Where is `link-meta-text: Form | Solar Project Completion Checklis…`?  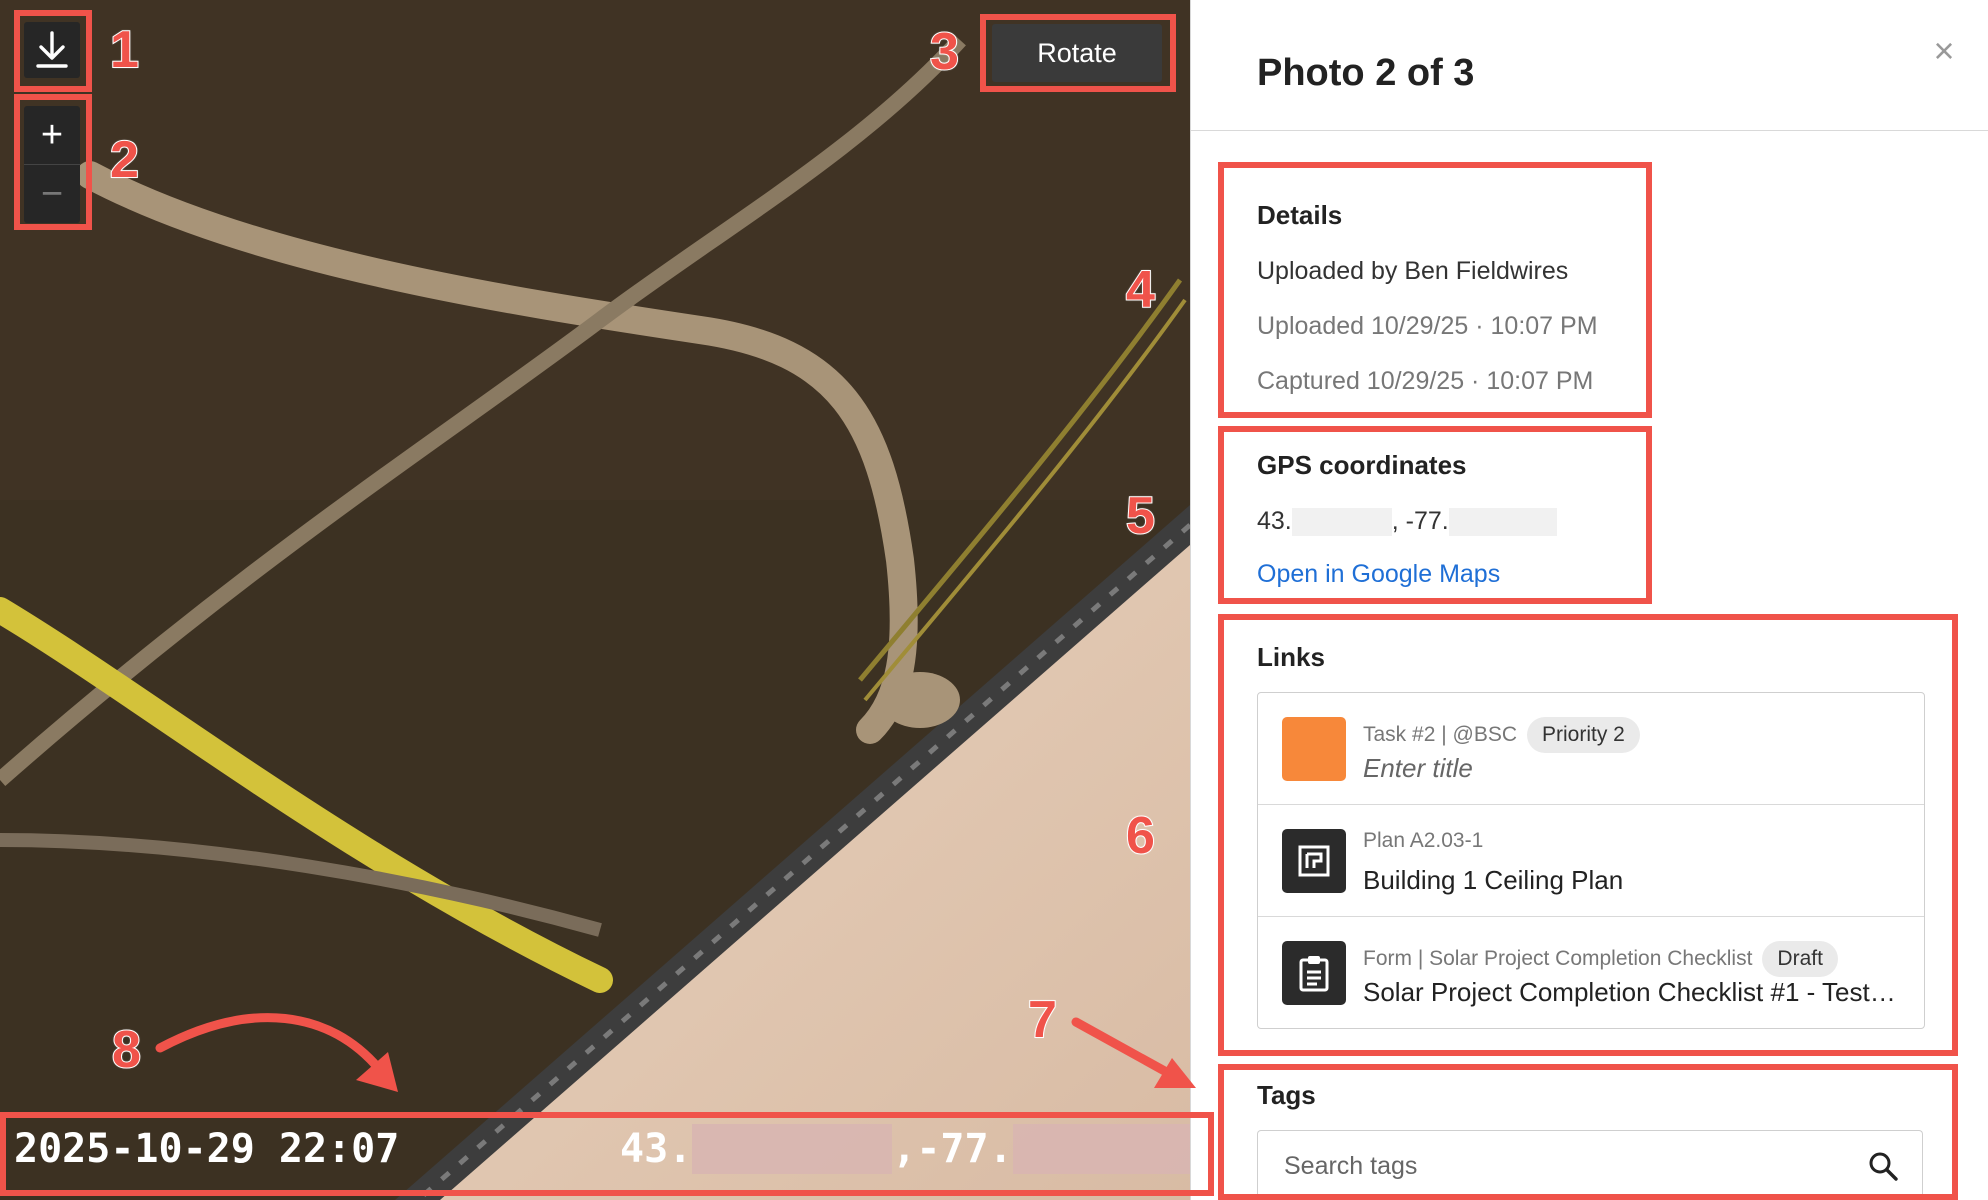
link-meta-text: Form | Solar Project Completion Checklis… is located at coordinates (1558, 958).